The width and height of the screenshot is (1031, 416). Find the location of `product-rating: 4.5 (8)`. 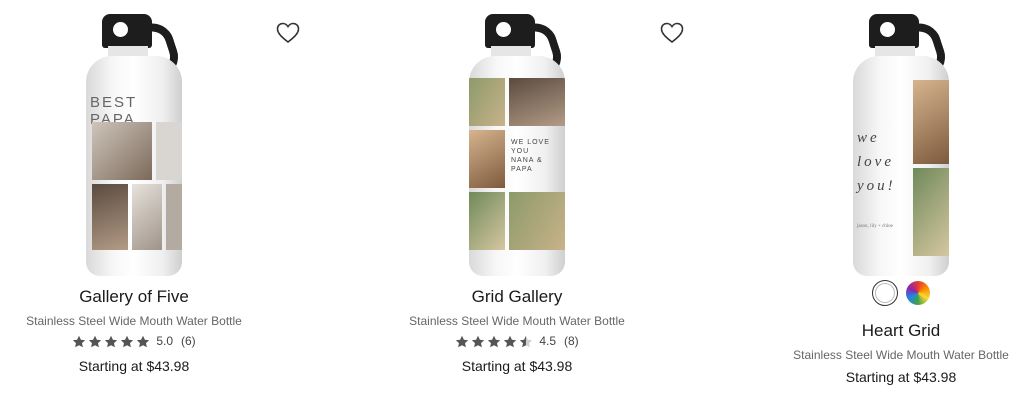

product-rating: 4.5 (8) is located at coordinates (517, 341).